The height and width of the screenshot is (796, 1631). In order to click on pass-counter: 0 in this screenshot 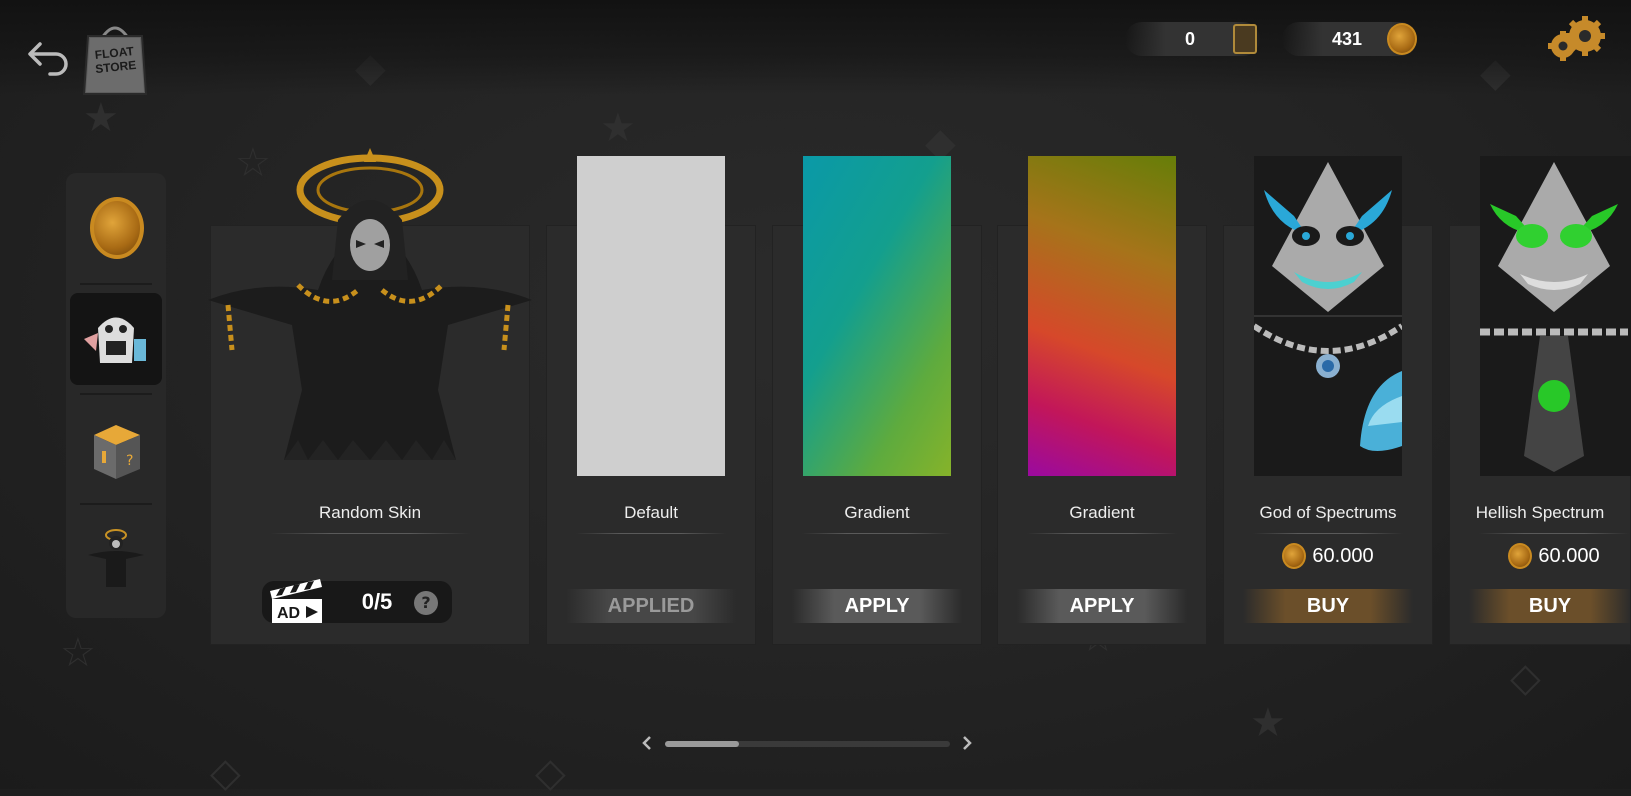, I will do `click(1192, 39)`.